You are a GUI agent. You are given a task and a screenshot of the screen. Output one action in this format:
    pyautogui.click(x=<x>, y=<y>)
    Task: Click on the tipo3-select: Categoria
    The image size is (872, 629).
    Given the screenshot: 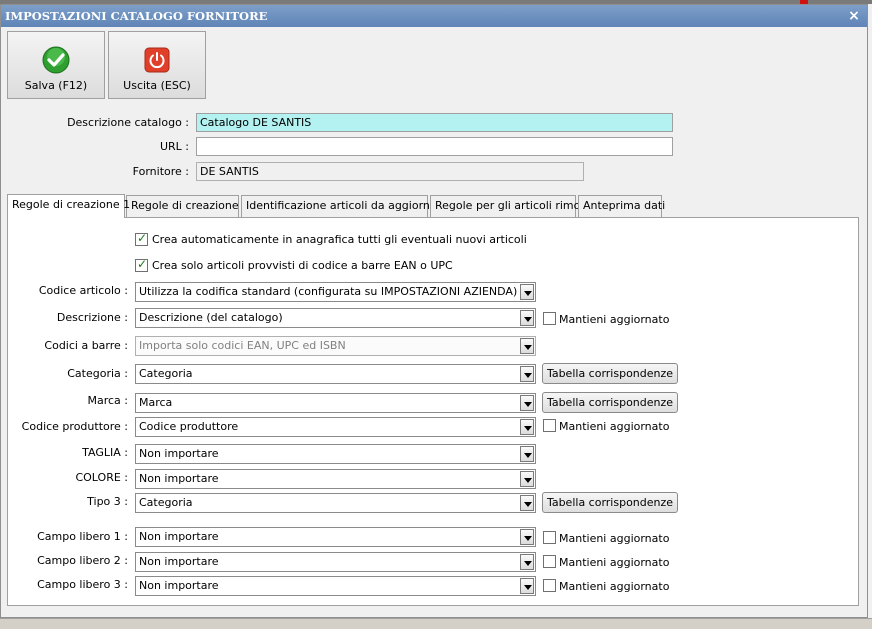 What is the action you would take?
    pyautogui.click(x=335, y=503)
    